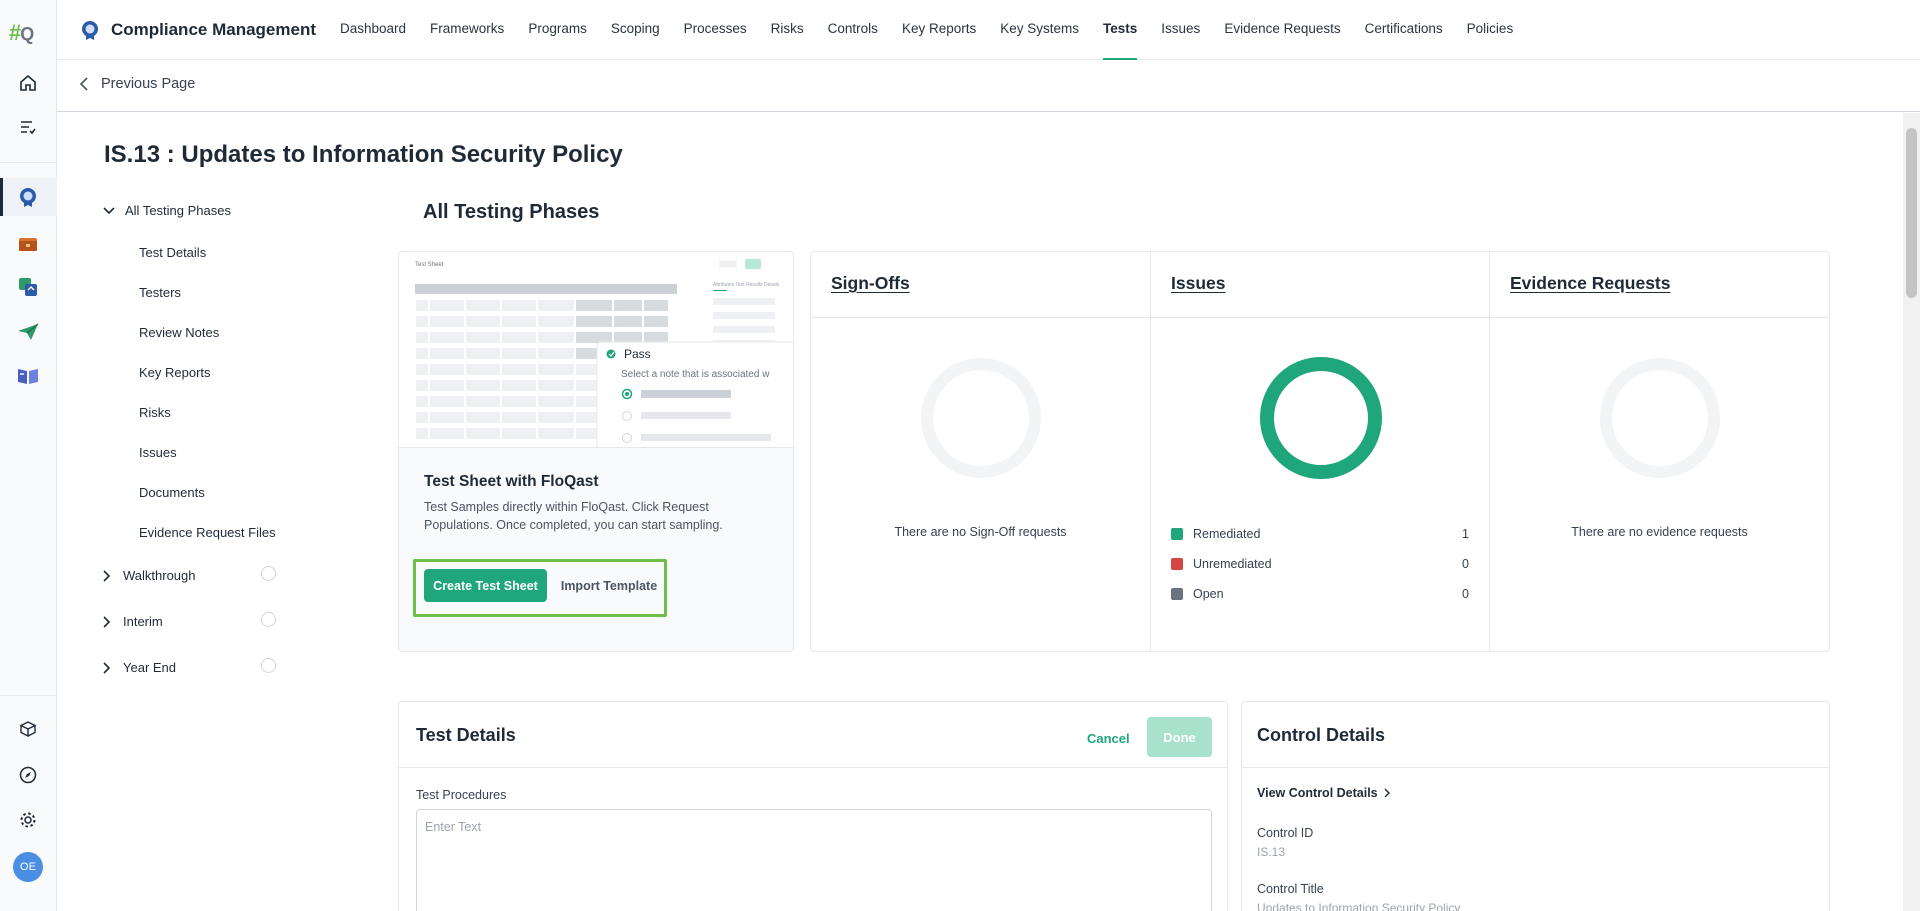  I want to click on tree-item-test-details: Test Details, so click(172, 252).